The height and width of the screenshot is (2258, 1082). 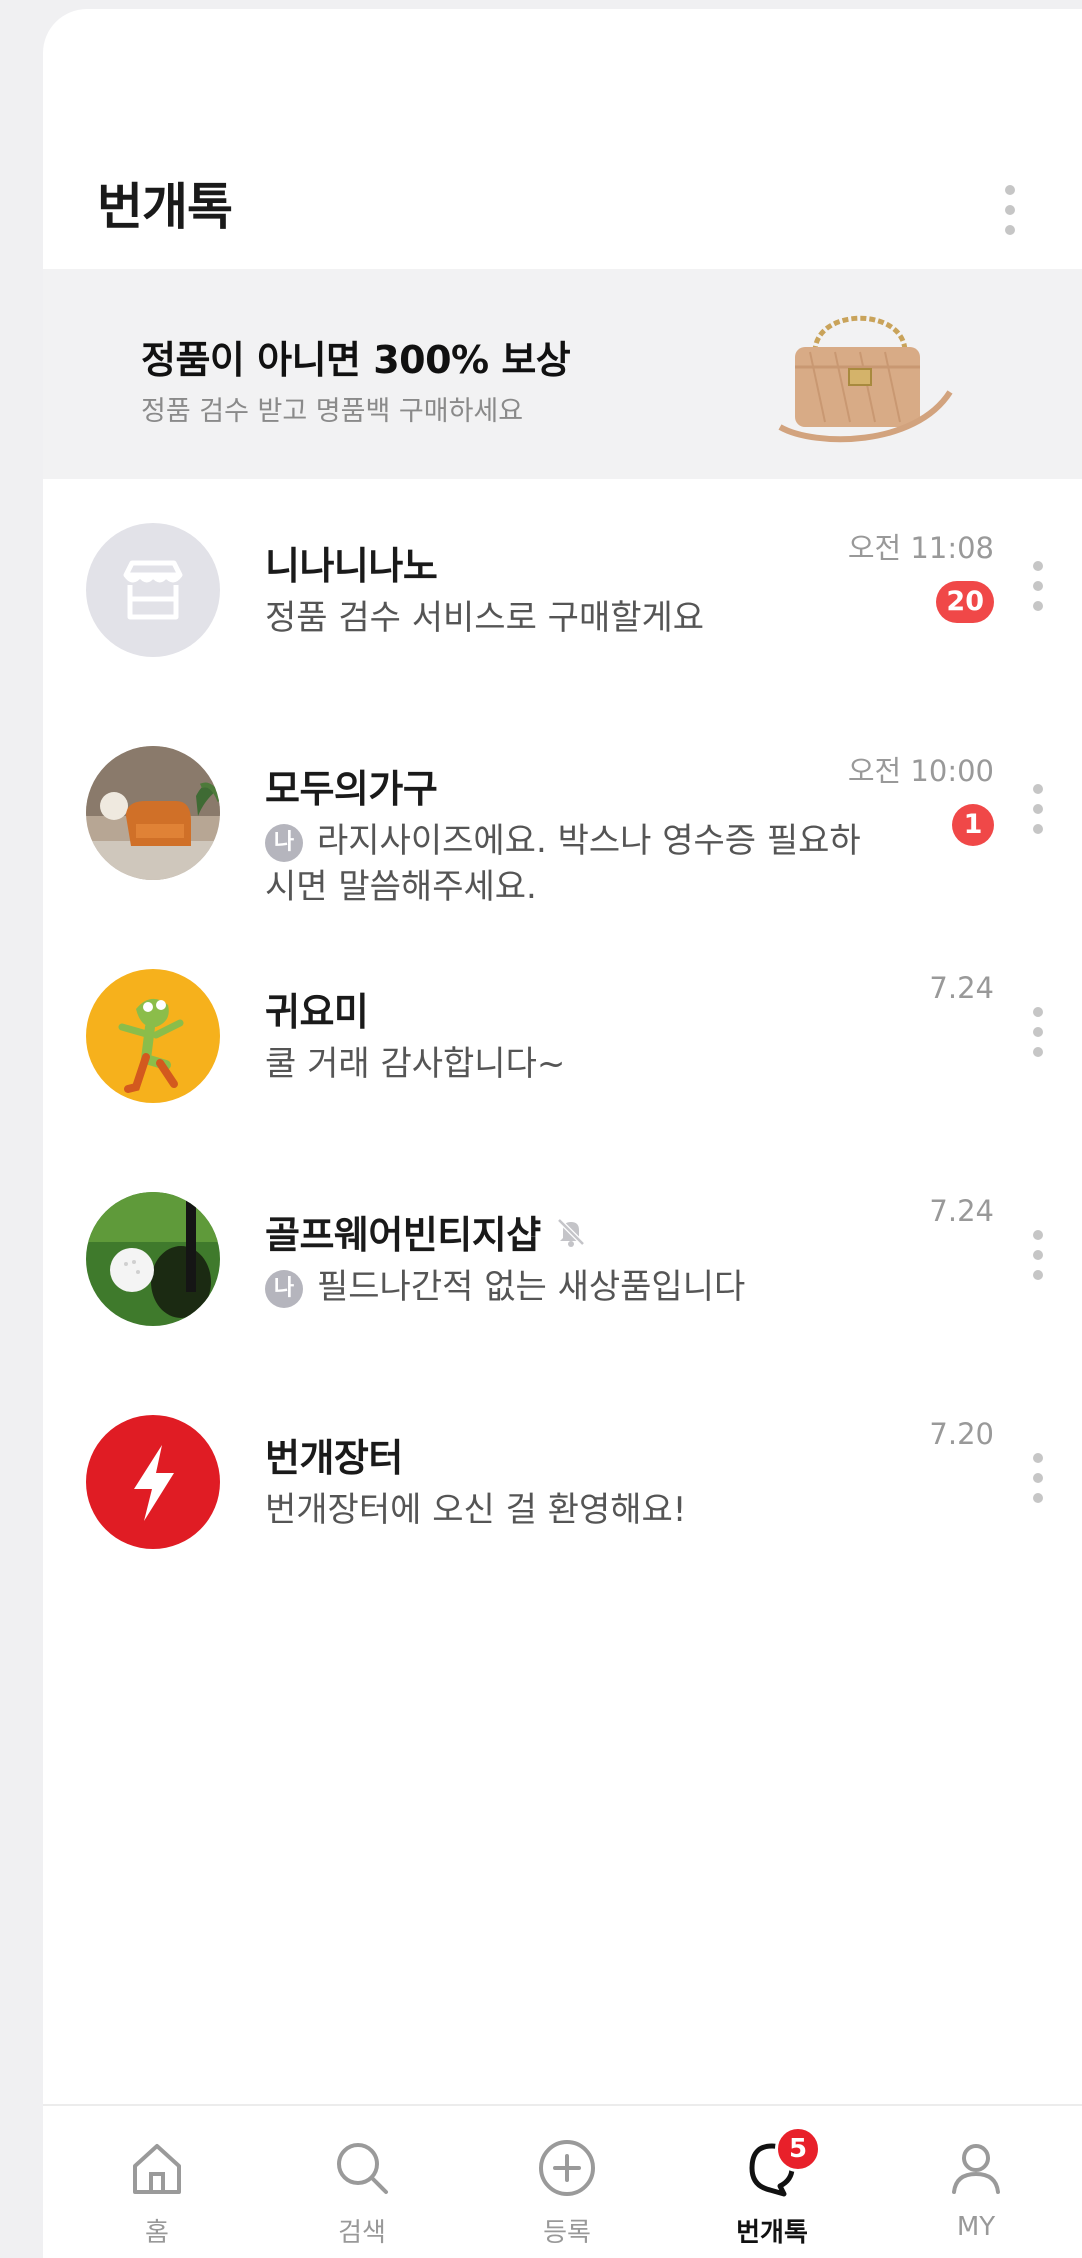 What do you see at coordinates (570, 1232) in the screenshot?
I see `mute-bell-icon` at bounding box center [570, 1232].